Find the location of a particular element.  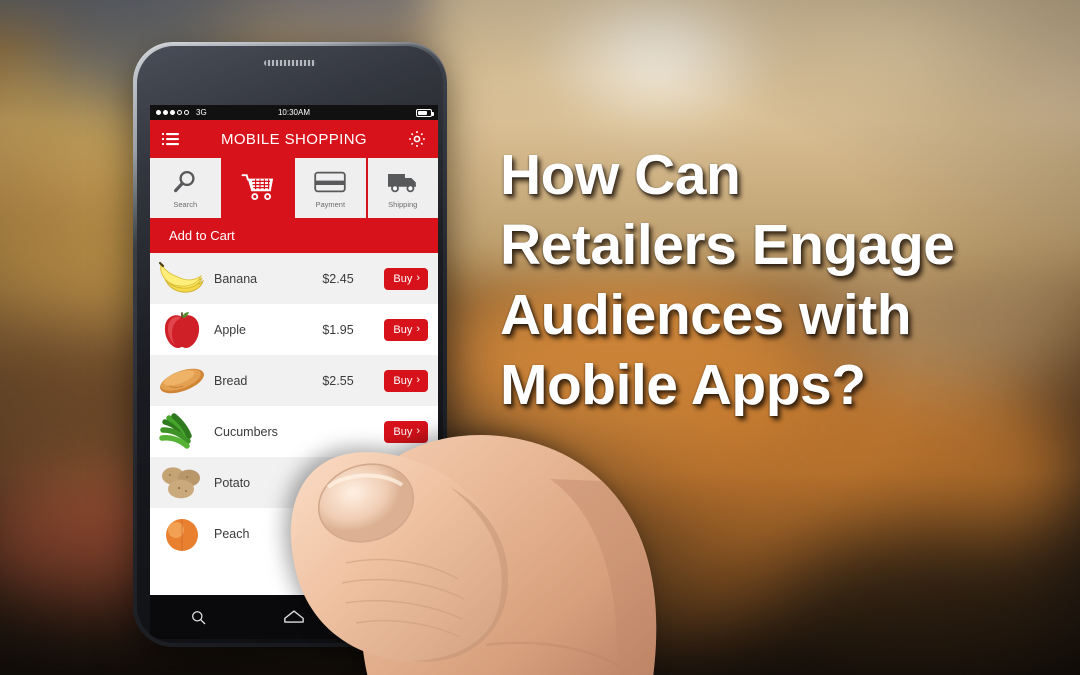

app-title: MOBILE SHOPPING is located at coordinates (294, 139).